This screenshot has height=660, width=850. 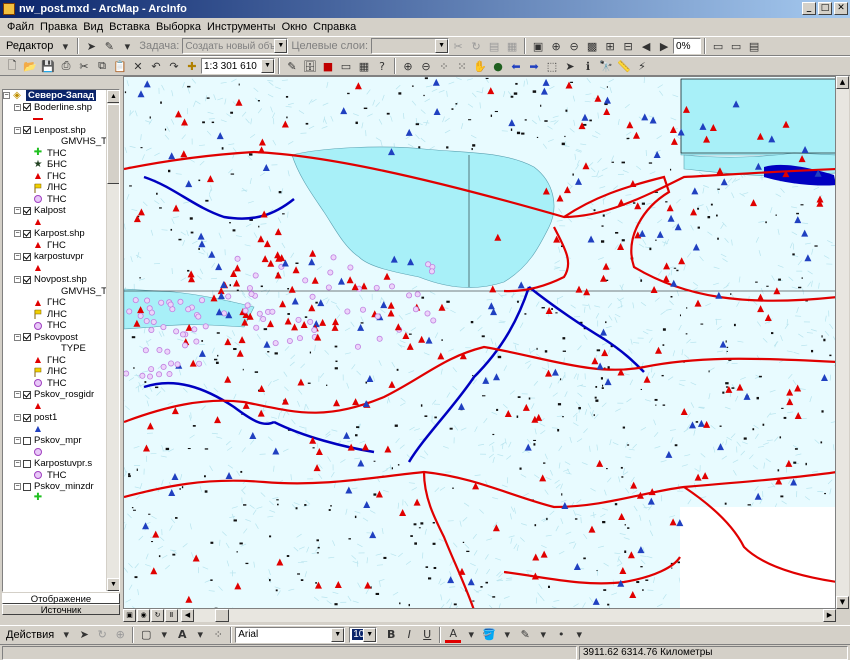 What do you see at coordinates (489, 635) in the screenshot?
I see `fill-color-icon: 🪣` at bounding box center [489, 635].